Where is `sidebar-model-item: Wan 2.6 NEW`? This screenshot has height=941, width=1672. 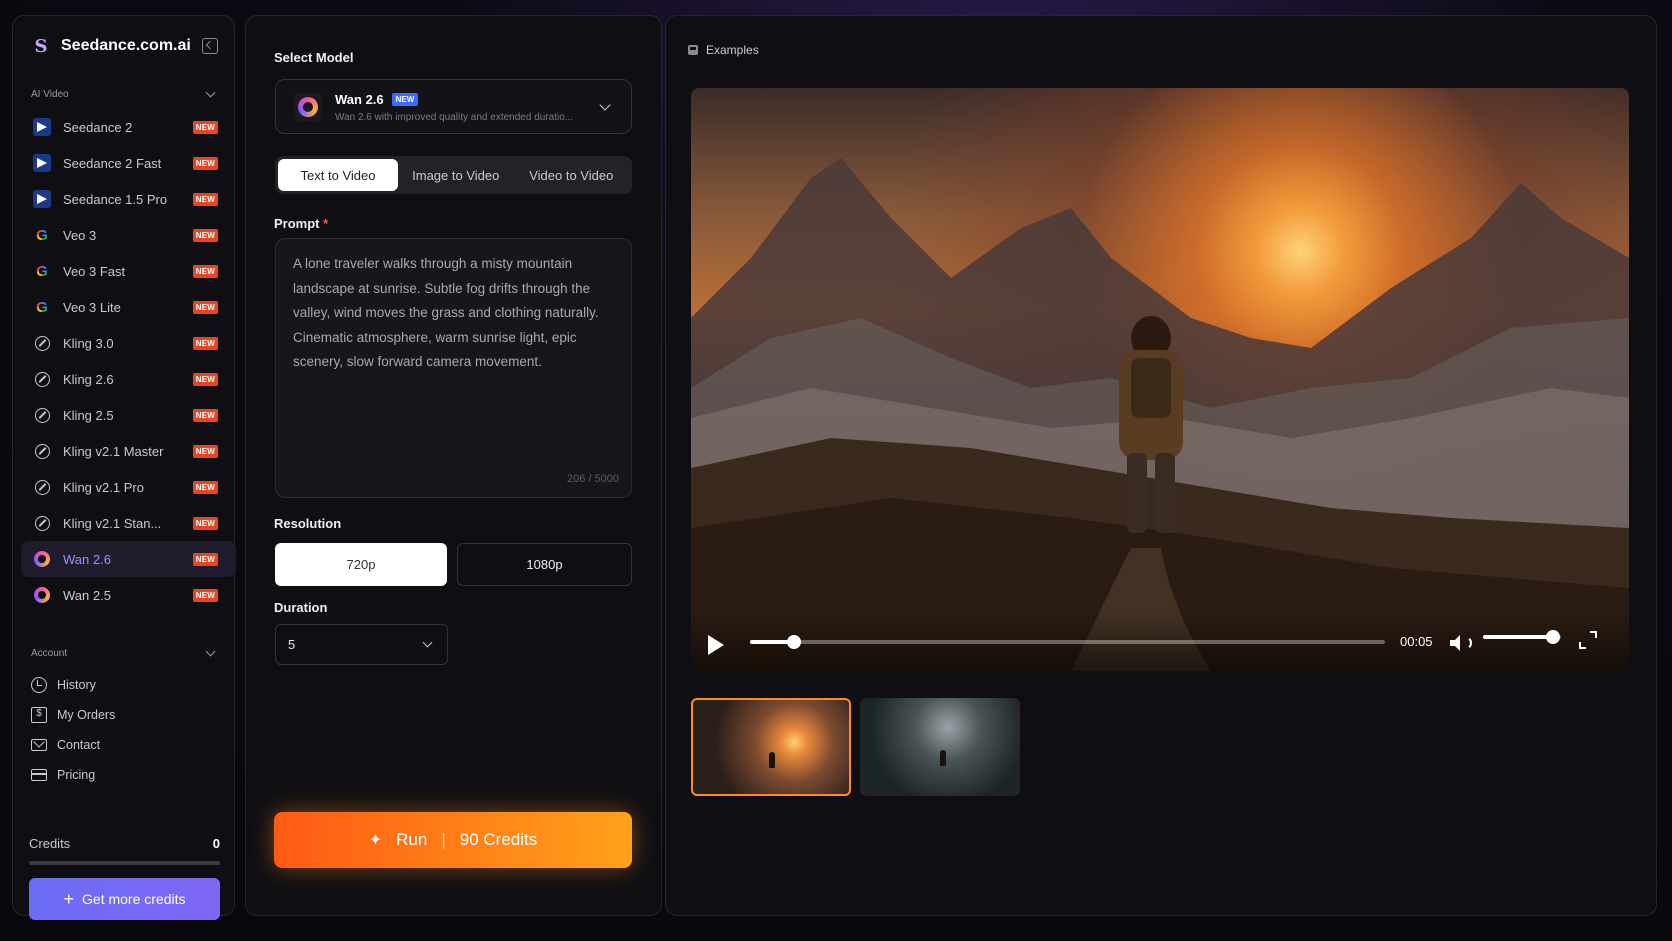 sidebar-model-item: Wan 2.6 NEW is located at coordinates (128, 559).